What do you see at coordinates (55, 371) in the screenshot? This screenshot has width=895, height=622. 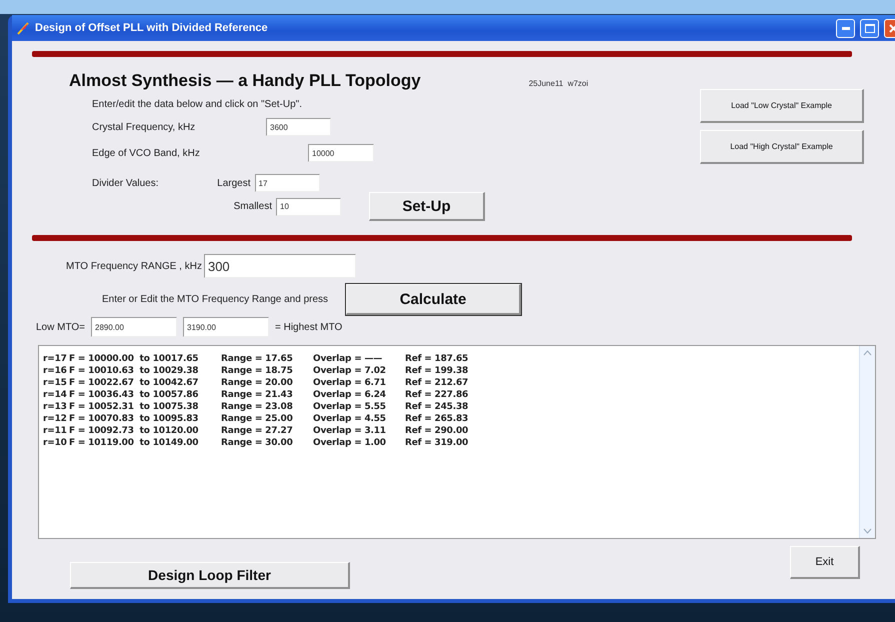 I see `list-cell-text: r=16` at bounding box center [55, 371].